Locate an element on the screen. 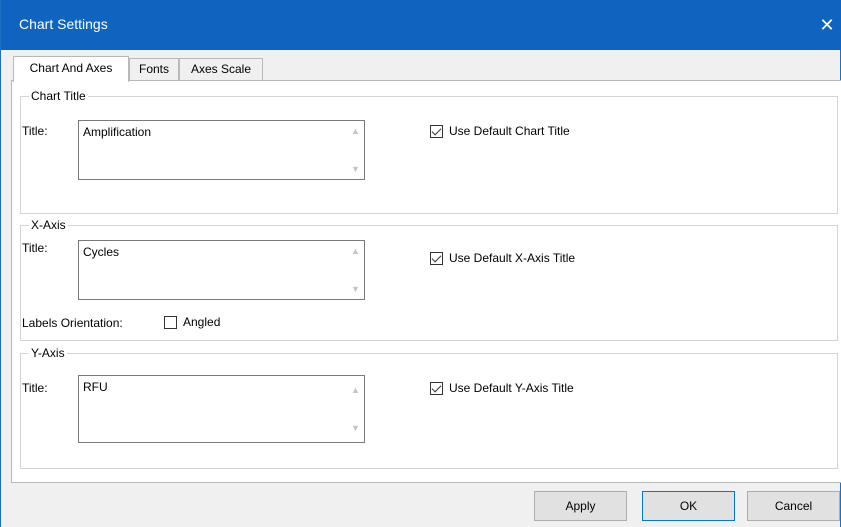  close-icon: ✕ is located at coordinates (826, 25).